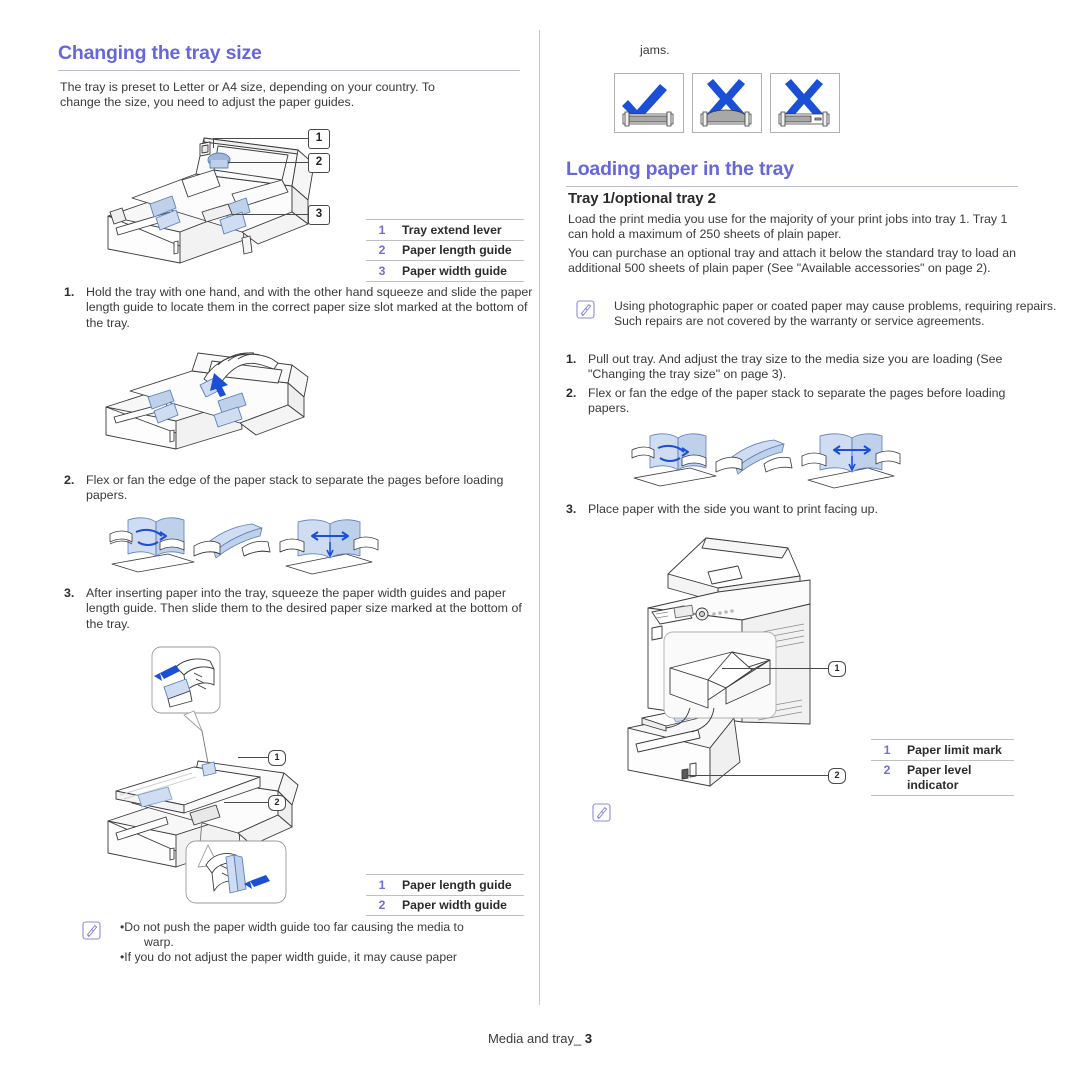 This screenshot has height=1080, width=1080. I want to click on legend-table-guides: 1 Paper length guide 2 Paper width guide, so click(445, 895).